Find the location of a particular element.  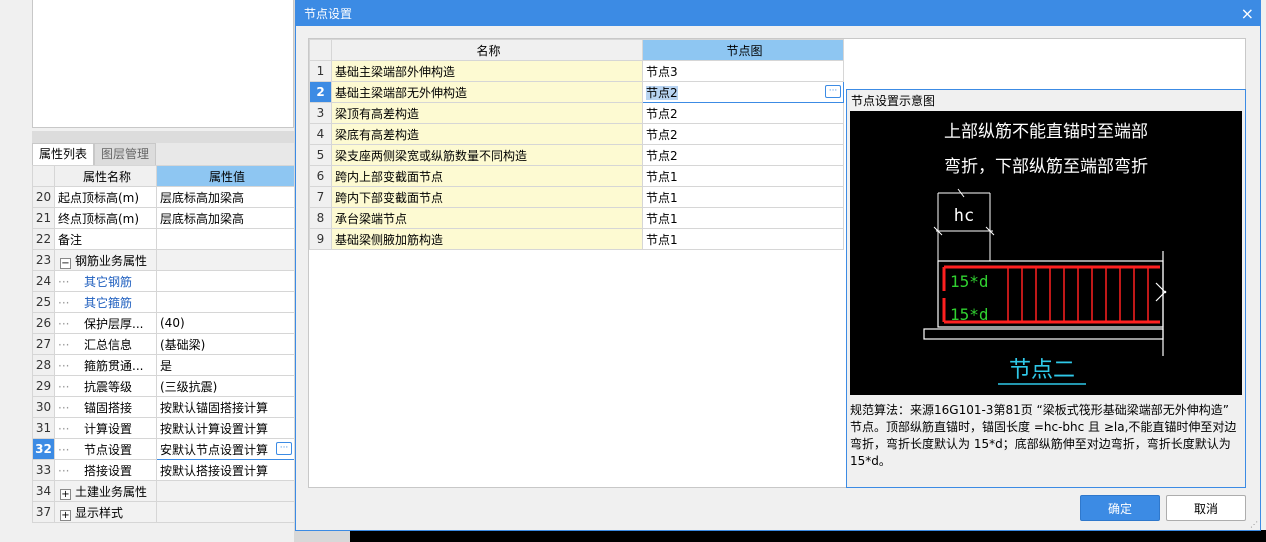

node-row: 8 承台梁端节点 节点1 is located at coordinates (576, 218).